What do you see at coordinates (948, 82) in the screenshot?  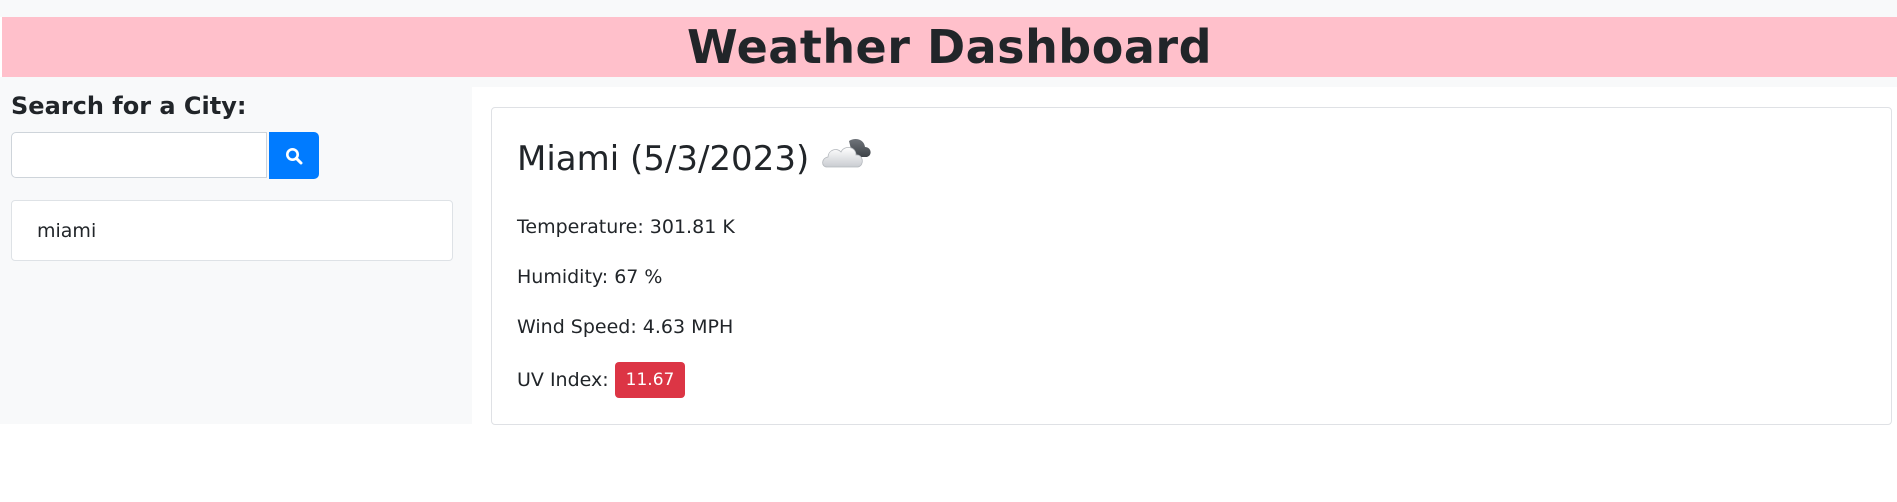 I see `header-spacer` at bounding box center [948, 82].